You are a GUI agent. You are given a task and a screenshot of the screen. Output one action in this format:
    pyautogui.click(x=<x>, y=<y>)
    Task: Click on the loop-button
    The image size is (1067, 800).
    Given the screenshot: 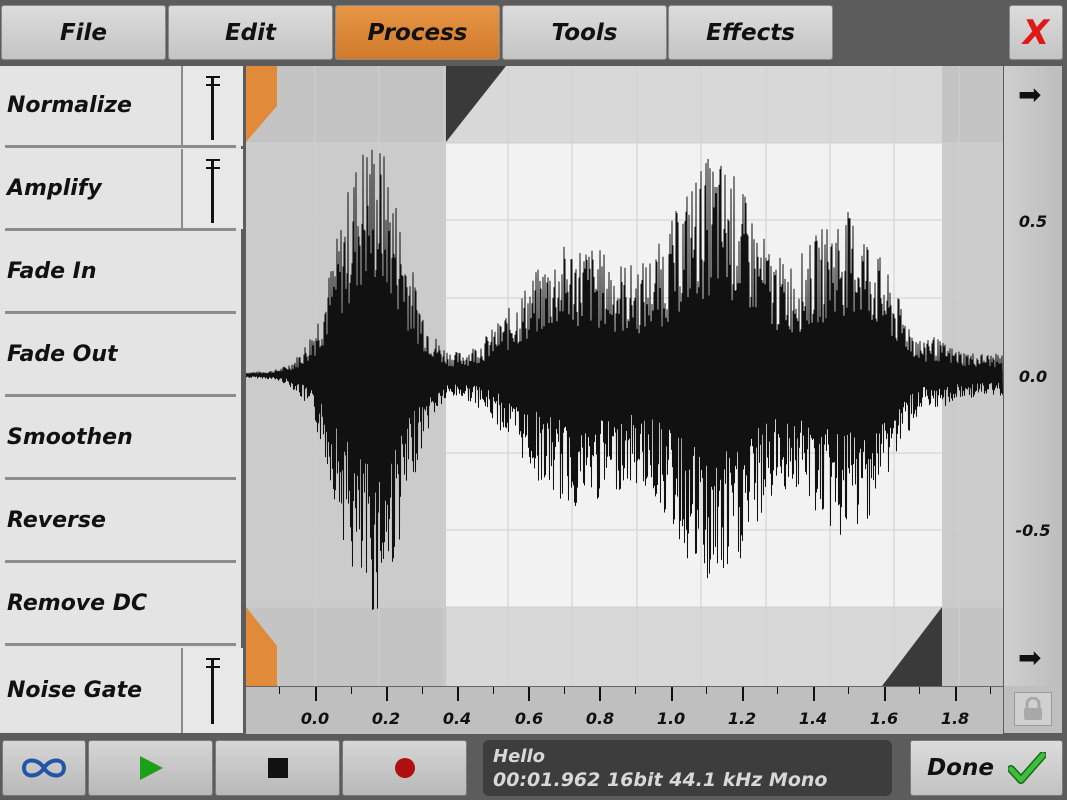 What is the action you would take?
    pyautogui.click(x=44, y=768)
    